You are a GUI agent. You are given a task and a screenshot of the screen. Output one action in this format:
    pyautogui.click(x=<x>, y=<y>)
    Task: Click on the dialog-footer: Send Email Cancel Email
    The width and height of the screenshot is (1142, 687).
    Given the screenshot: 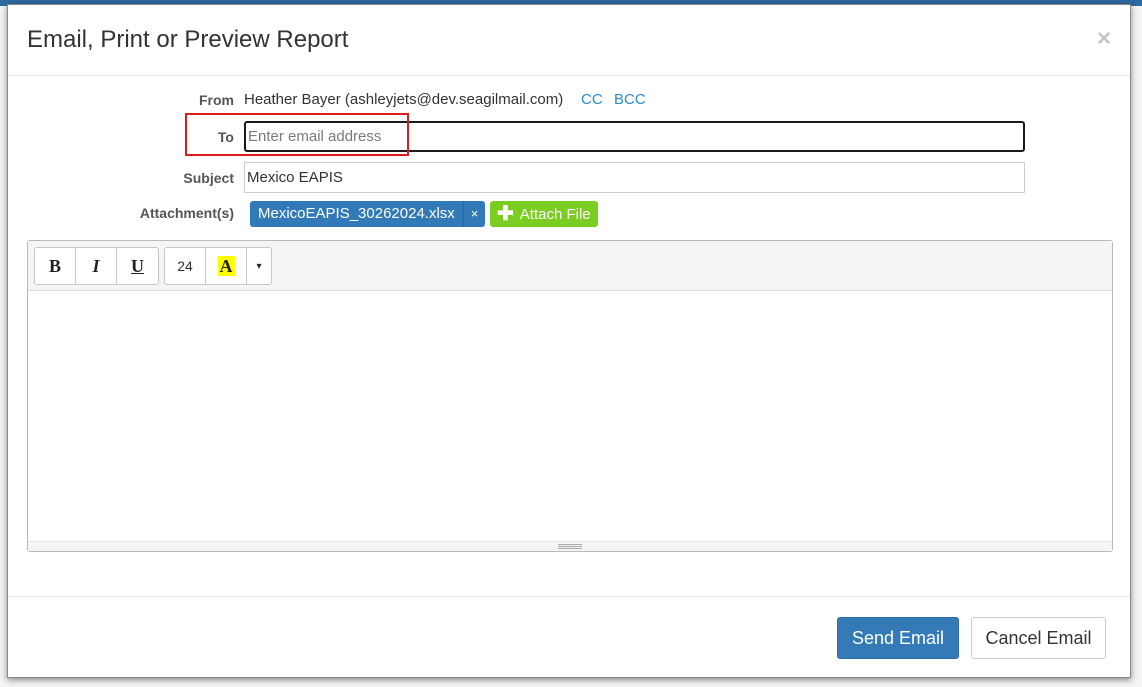 What is the action you would take?
    pyautogui.click(x=569, y=636)
    